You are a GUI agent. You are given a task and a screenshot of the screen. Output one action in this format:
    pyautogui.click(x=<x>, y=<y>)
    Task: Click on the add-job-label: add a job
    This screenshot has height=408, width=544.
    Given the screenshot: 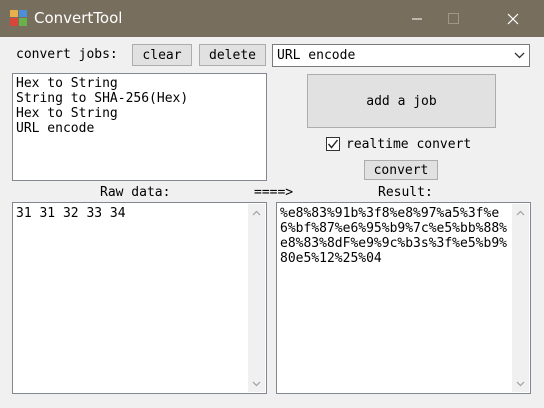 What is the action you would take?
    pyautogui.click(x=401, y=101)
    